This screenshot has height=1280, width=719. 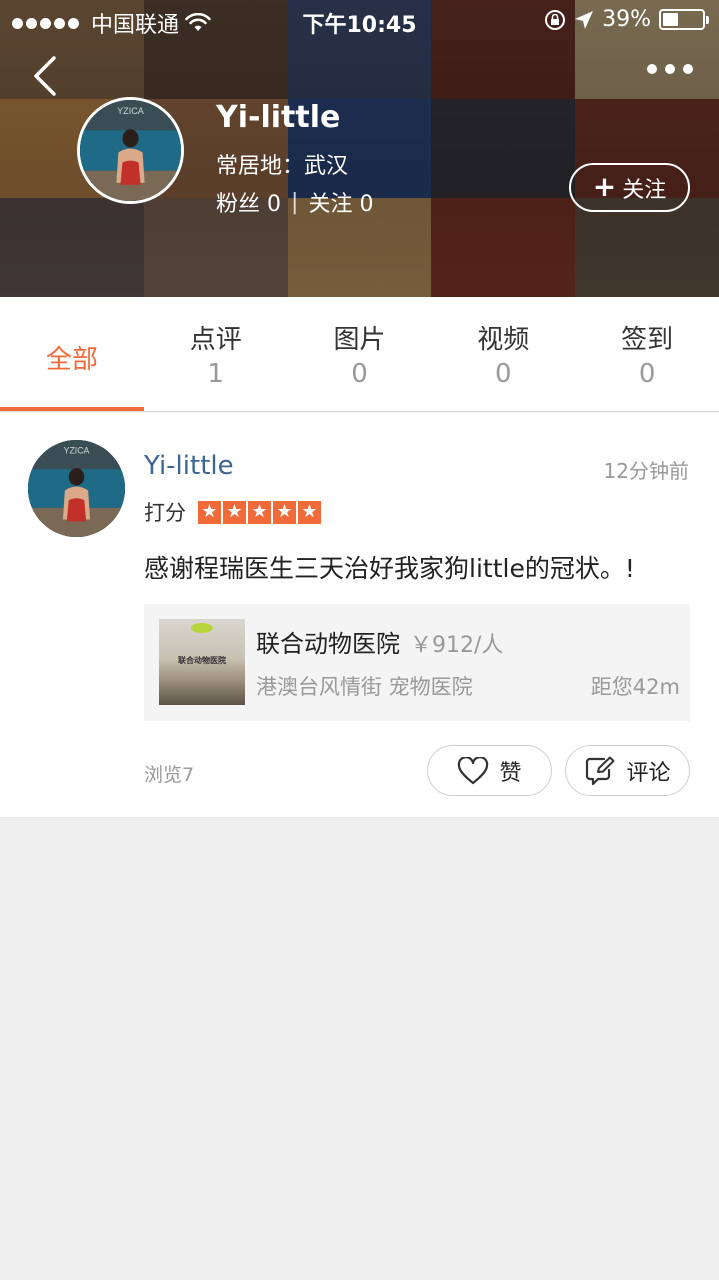 I want to click on back-button, so click(x=45, y=76).